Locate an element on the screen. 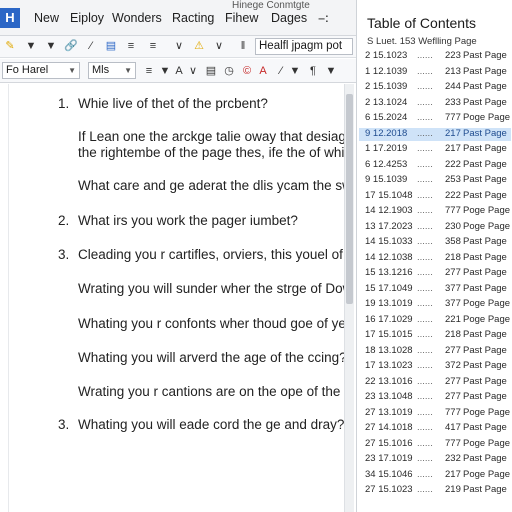 The image size is (512, 512). toc-entry: 2 15.1023...... 223 Past Page is located at coordinates (435, 56).